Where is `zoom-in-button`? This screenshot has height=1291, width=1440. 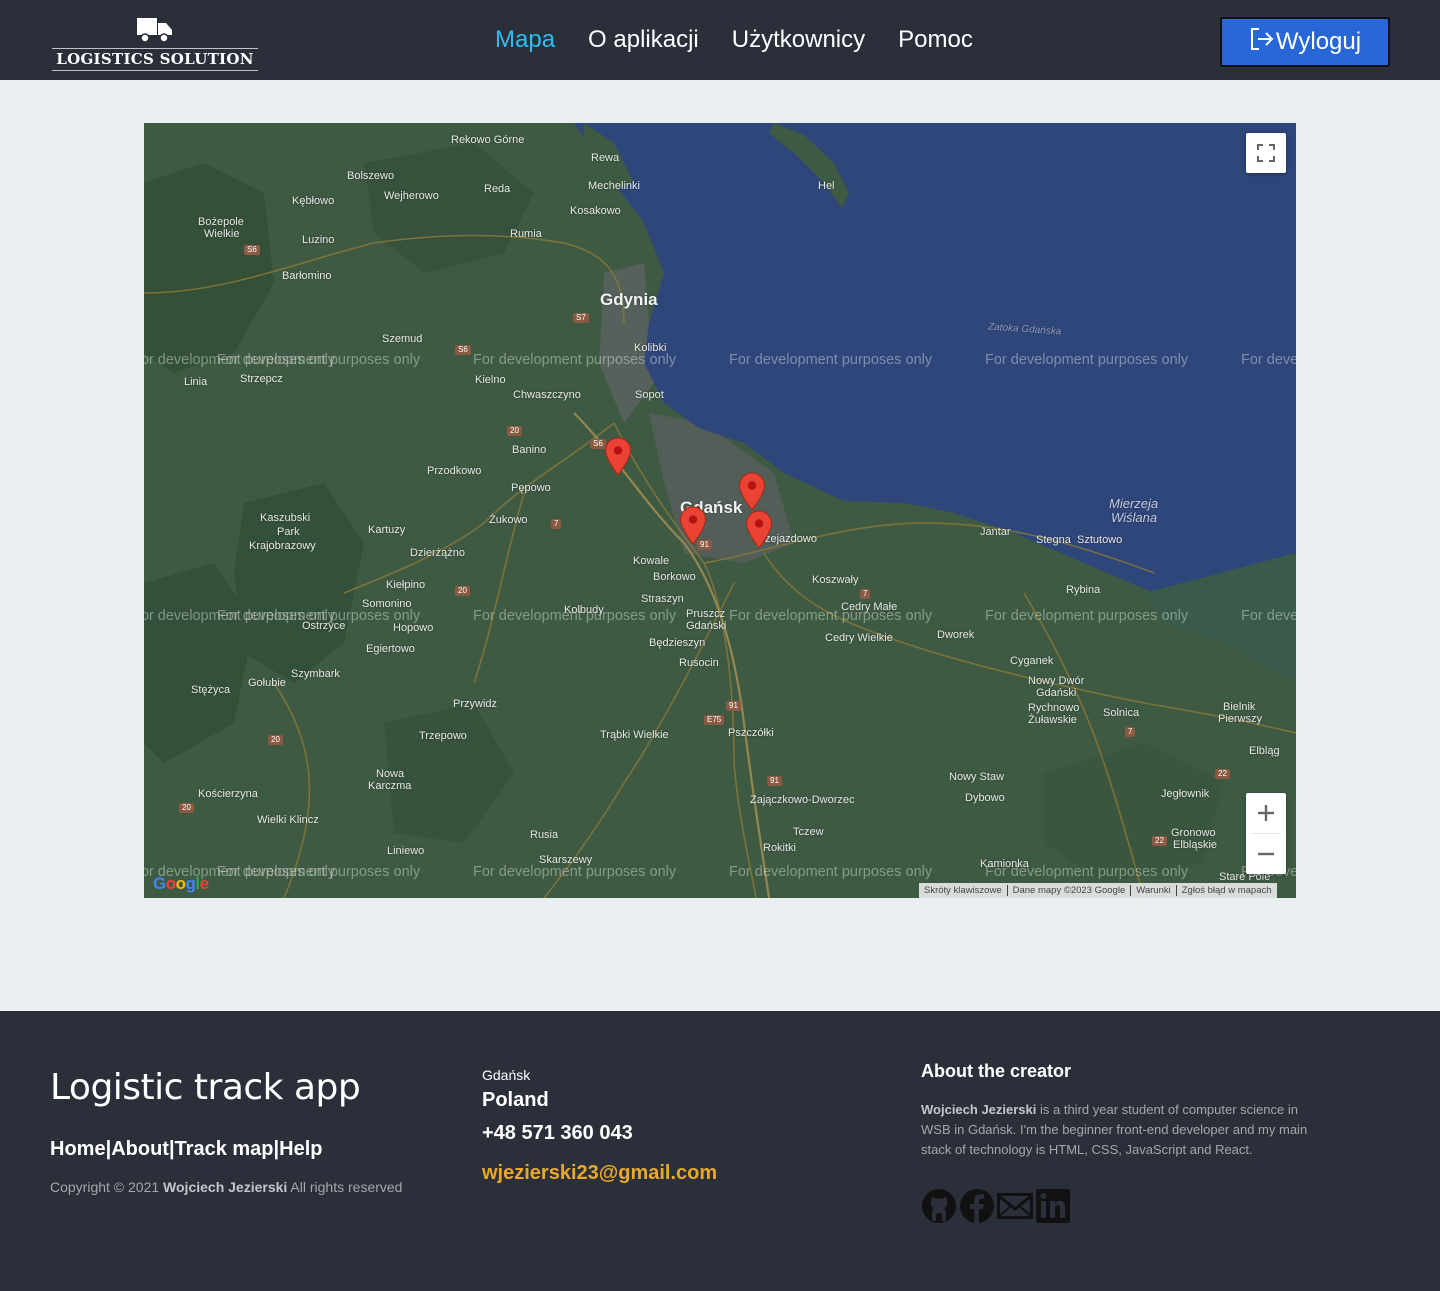
zoom-in-button is located at coordinates (1266, 813).